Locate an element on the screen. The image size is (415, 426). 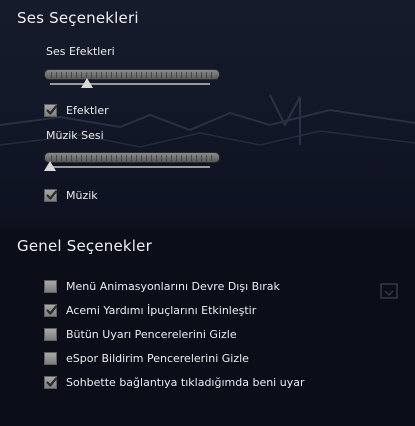
general-option-row: Acemi Yardımı İpuçlarını Etkinleştir is located at coordinates (150, 310).